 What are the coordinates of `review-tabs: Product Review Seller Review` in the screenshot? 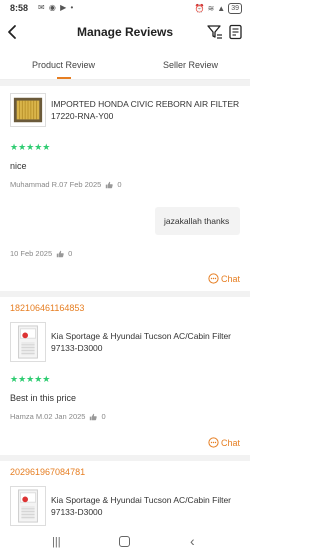 It's located at (125, 68).